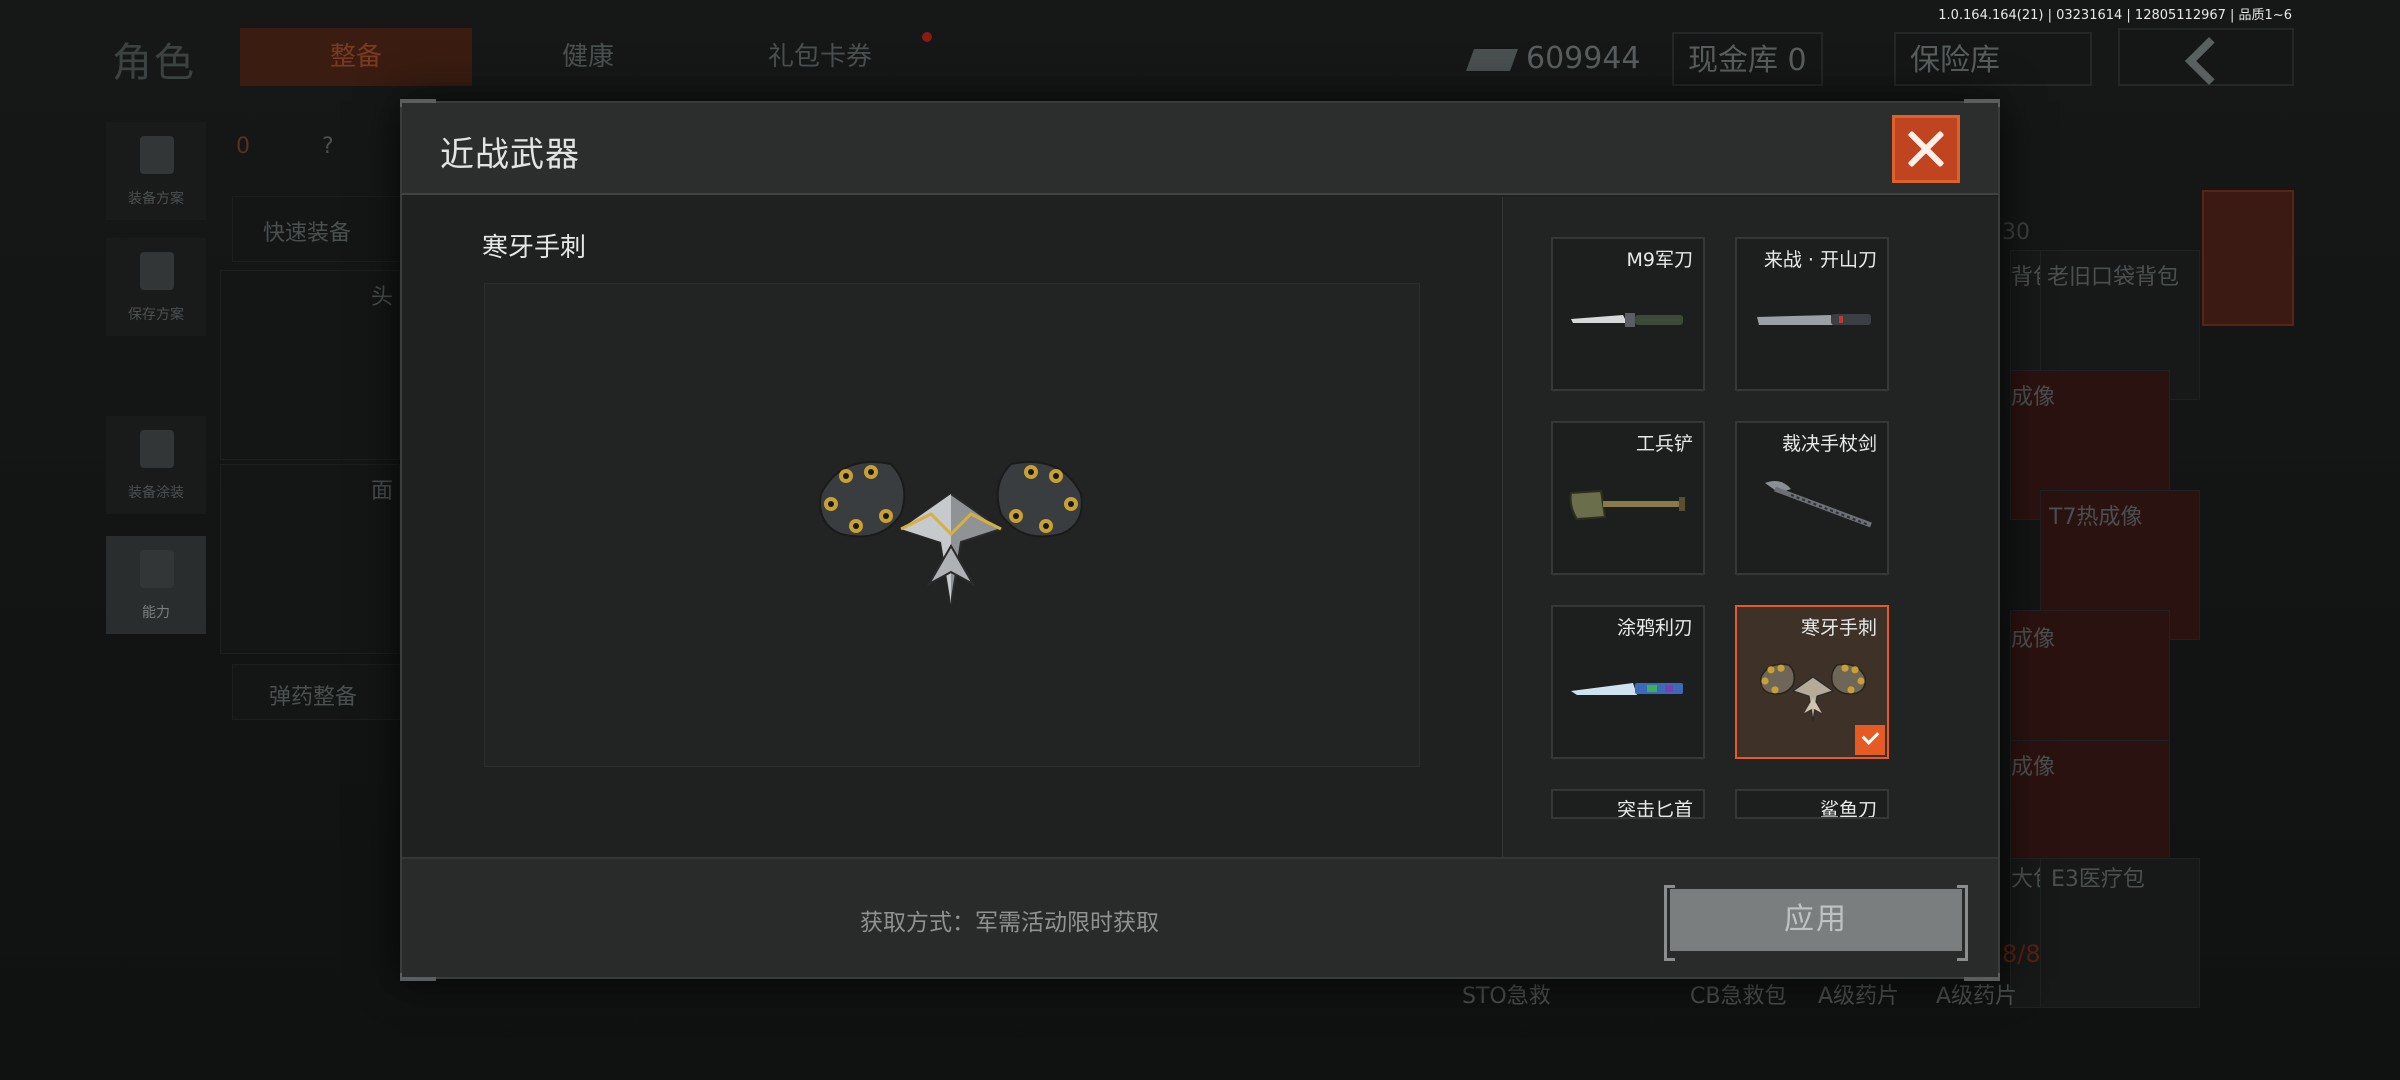 The width and height of the screenshot is (2400, 1080). I want to click on head-slot: 头, so click(310, 365).